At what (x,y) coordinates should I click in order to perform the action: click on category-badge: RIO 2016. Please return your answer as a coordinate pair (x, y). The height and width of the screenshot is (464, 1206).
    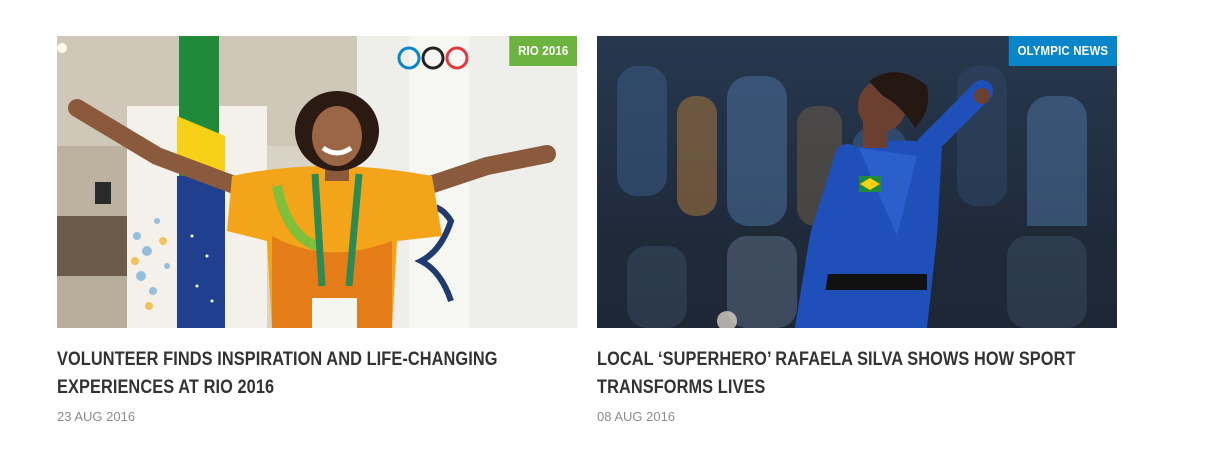
    Looking at the image, I should click on (543, 51).